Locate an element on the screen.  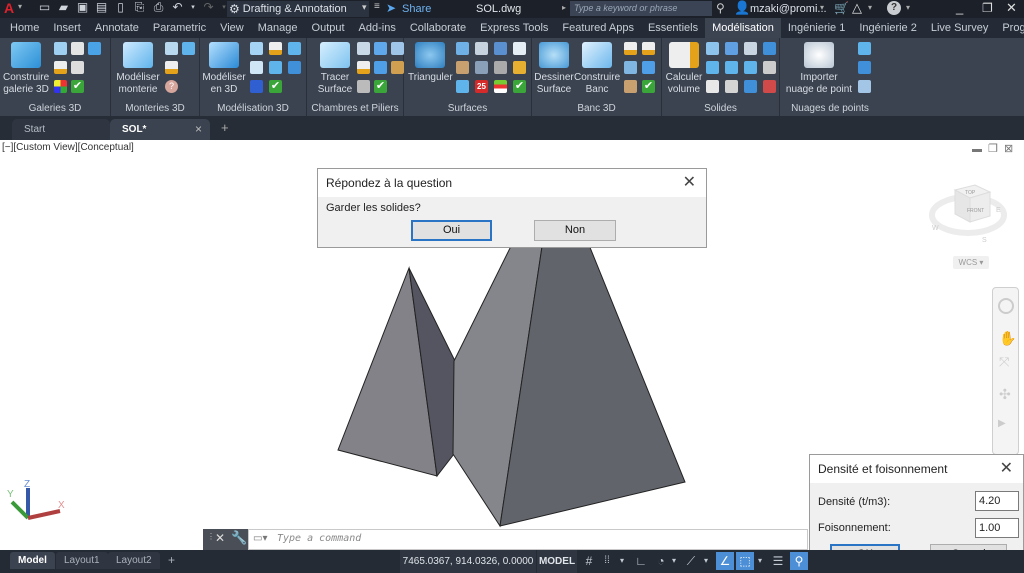
tab-output: Output is located at coordinates (328, 28).